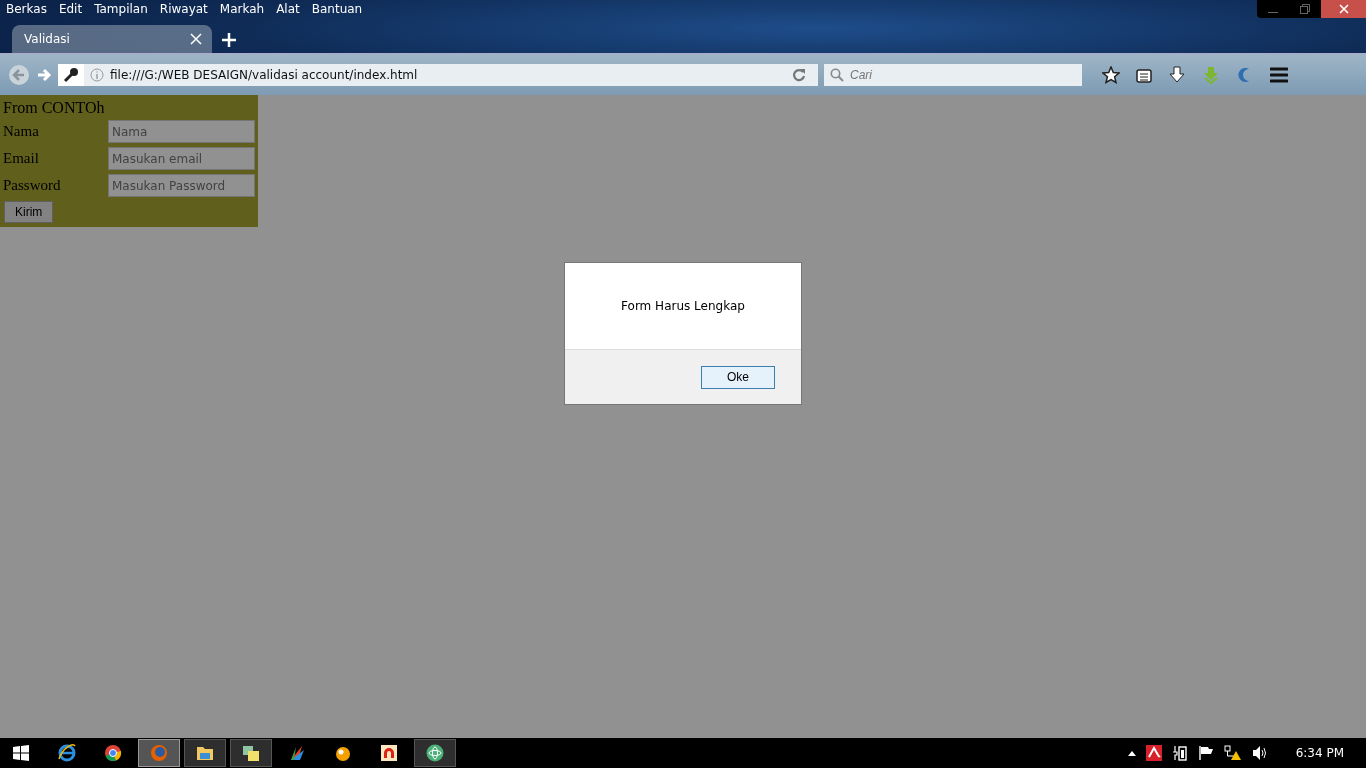  Describe the element at coordinates (438, 74) in the screenshot. I see `address-bar: file:///G:/WEB DESAIGN/validasi account/index.html` at that location.